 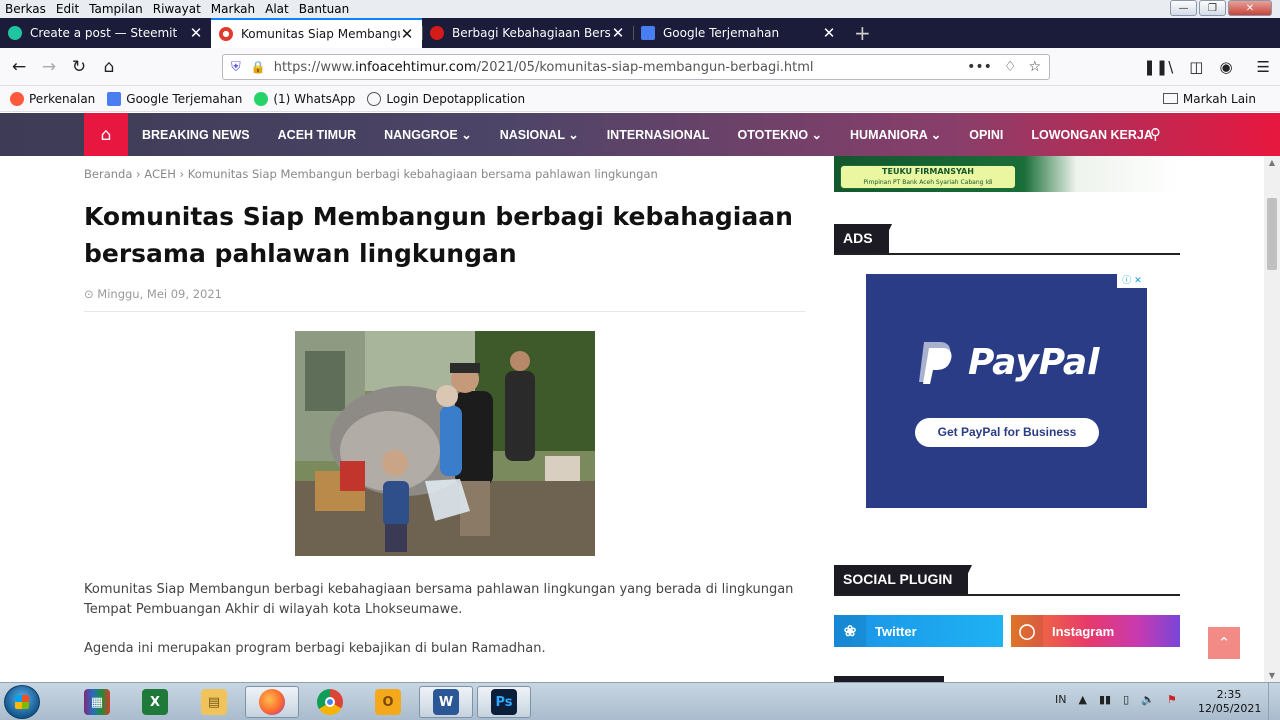 I want to click on paypal-wordmark: PayPal, so click(x=1034, y=362).